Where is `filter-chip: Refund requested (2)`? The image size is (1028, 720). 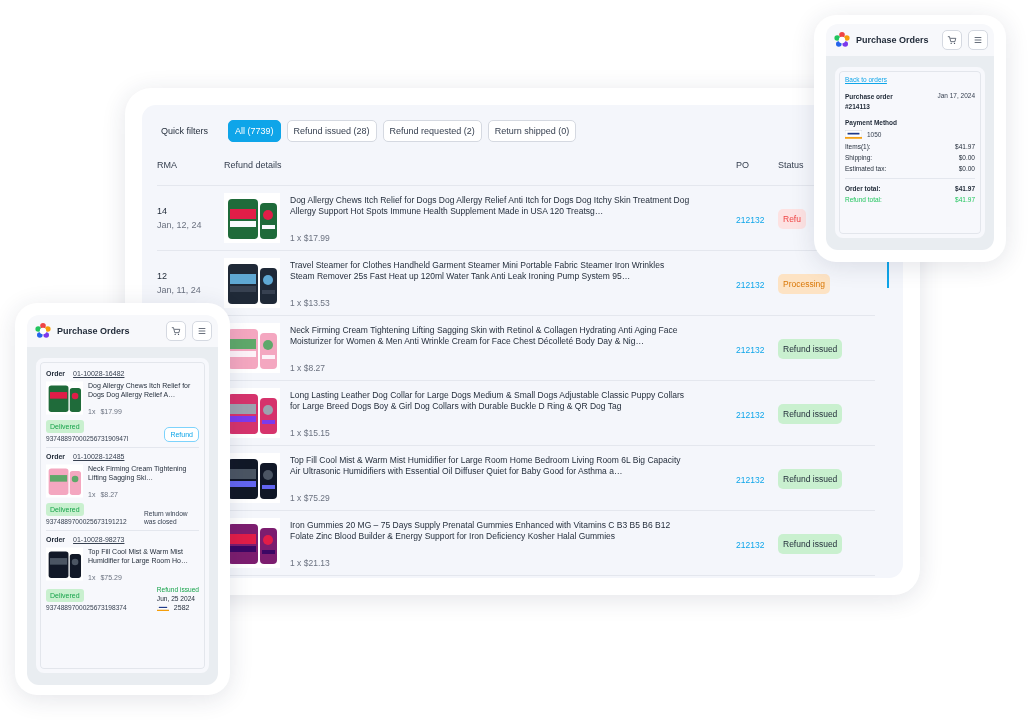 filter-chip: Refund requested (2) is located at coordinates (432, 131).